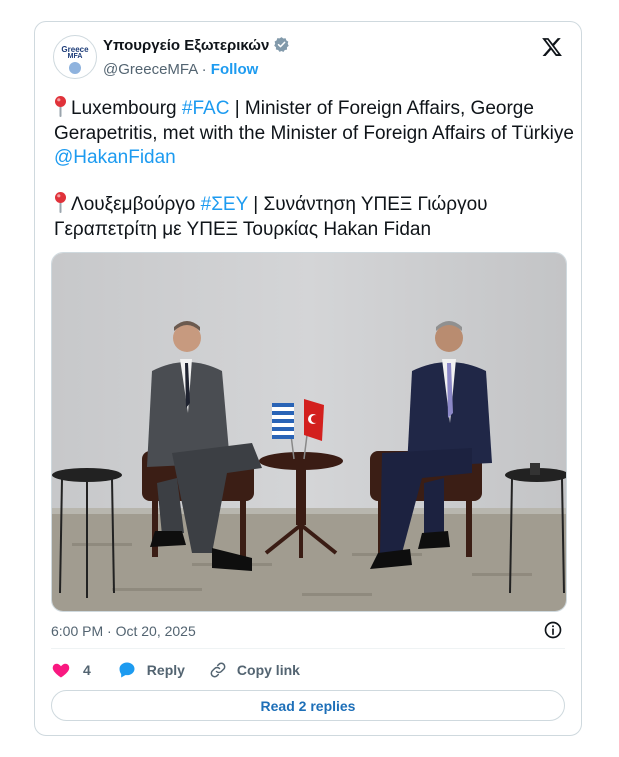  I want to click on location-text: Luxembourg, so click(124, 108).